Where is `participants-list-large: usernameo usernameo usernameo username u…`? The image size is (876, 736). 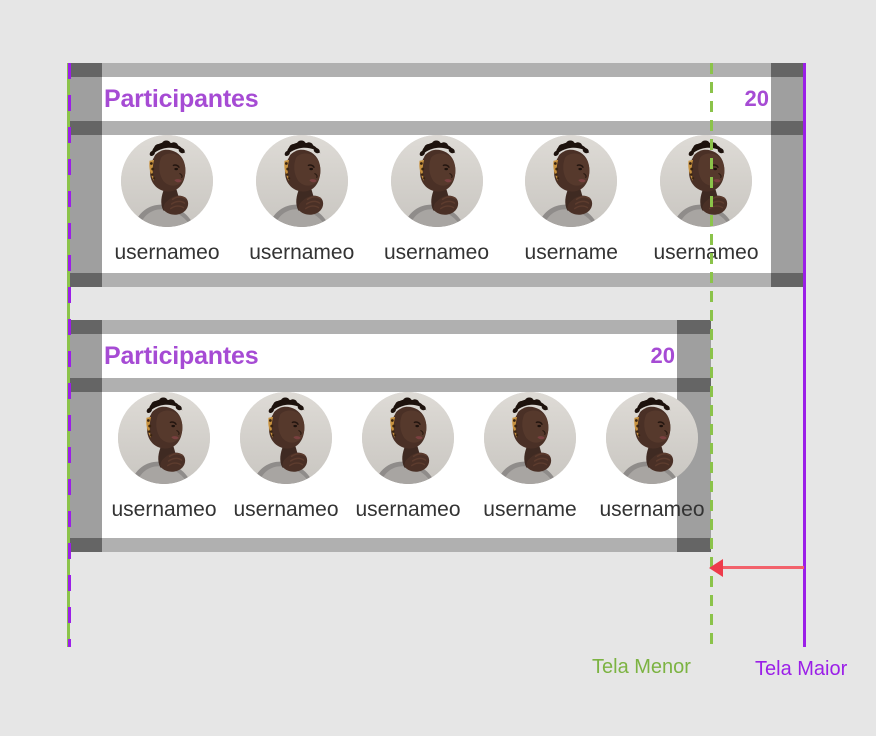
participants-list-large: usernameo usernameo usernameo username u… is located at coordinates (436, 204).